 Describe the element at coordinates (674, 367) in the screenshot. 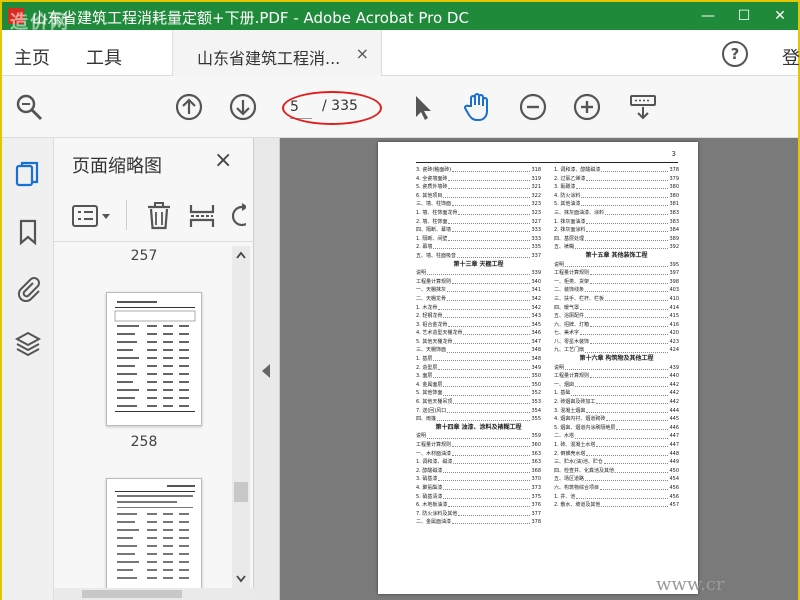

I see `toc-entry-page: 439` at that location.